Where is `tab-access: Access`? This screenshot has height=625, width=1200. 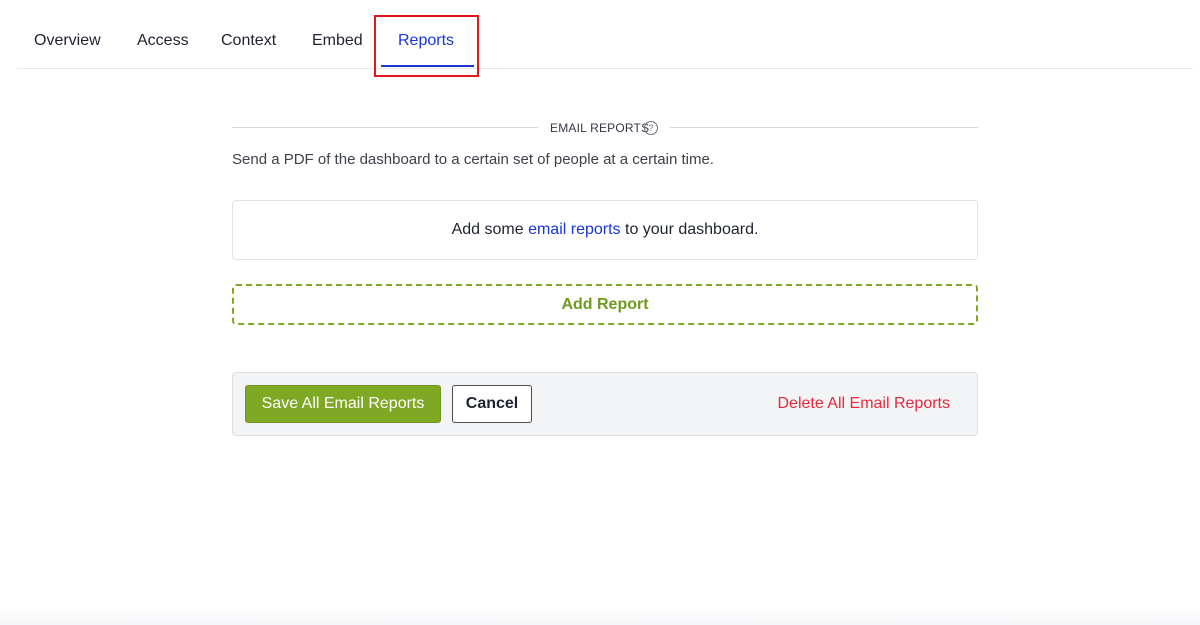 tab-access: Access is located at coordinates (163, 41).